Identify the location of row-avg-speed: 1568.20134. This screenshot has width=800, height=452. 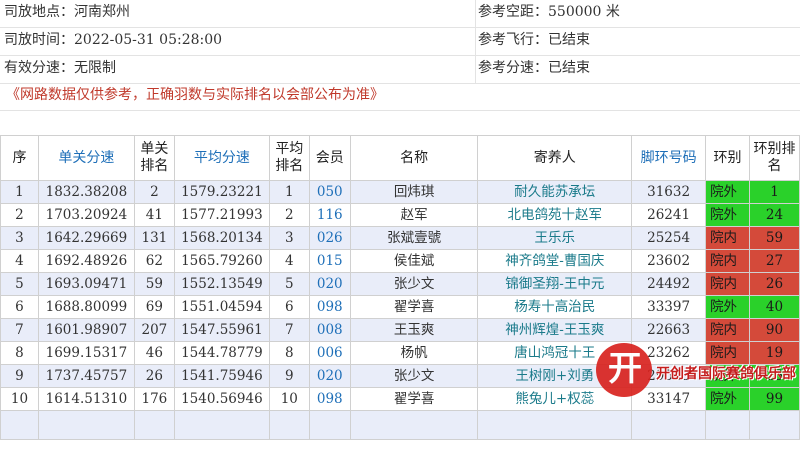
(221, 238).